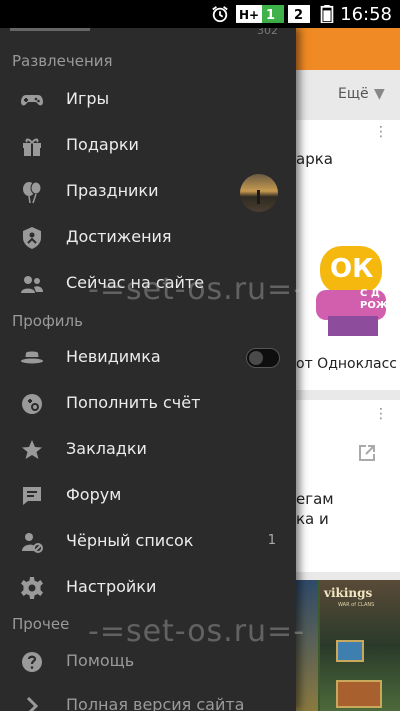 This screenshot has height=711, width=400. I want to click on gear-icon, so click(32, 588).